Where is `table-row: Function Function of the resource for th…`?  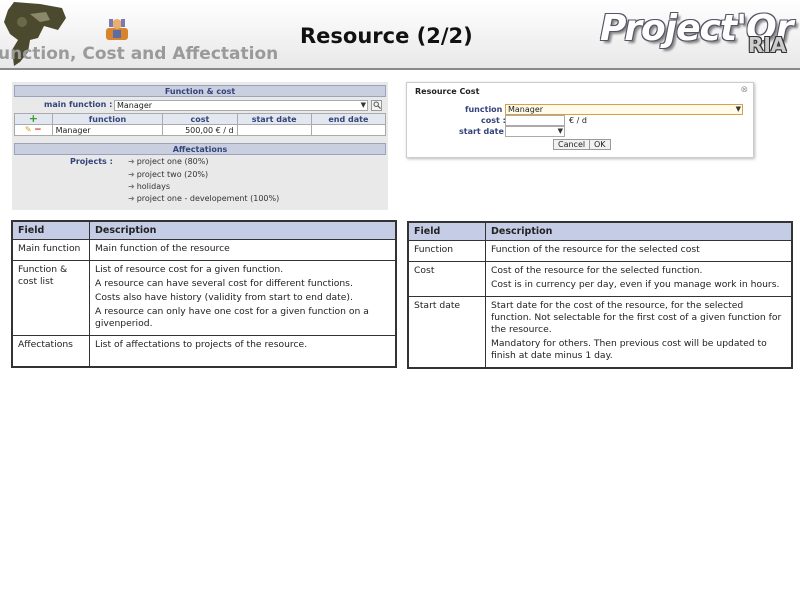
table-row: Function Function of the resource for th… is located at coordinates (600, 251).